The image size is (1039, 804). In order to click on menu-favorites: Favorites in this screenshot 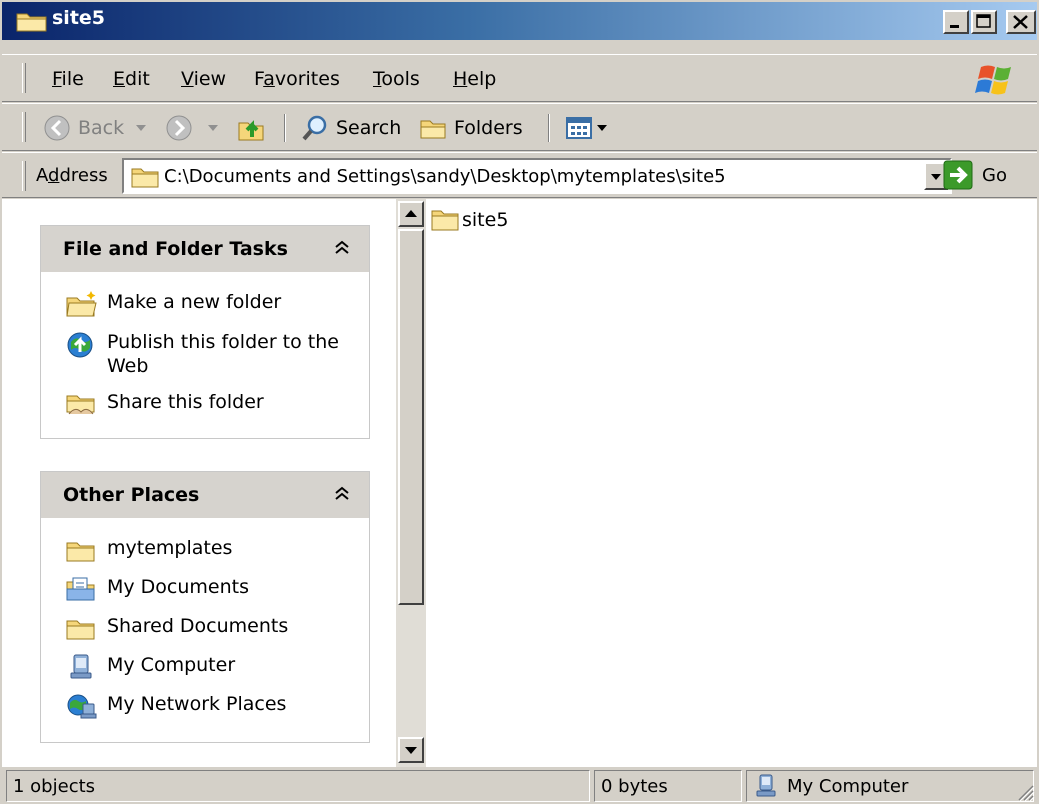, I will do `click(297, 79)`.